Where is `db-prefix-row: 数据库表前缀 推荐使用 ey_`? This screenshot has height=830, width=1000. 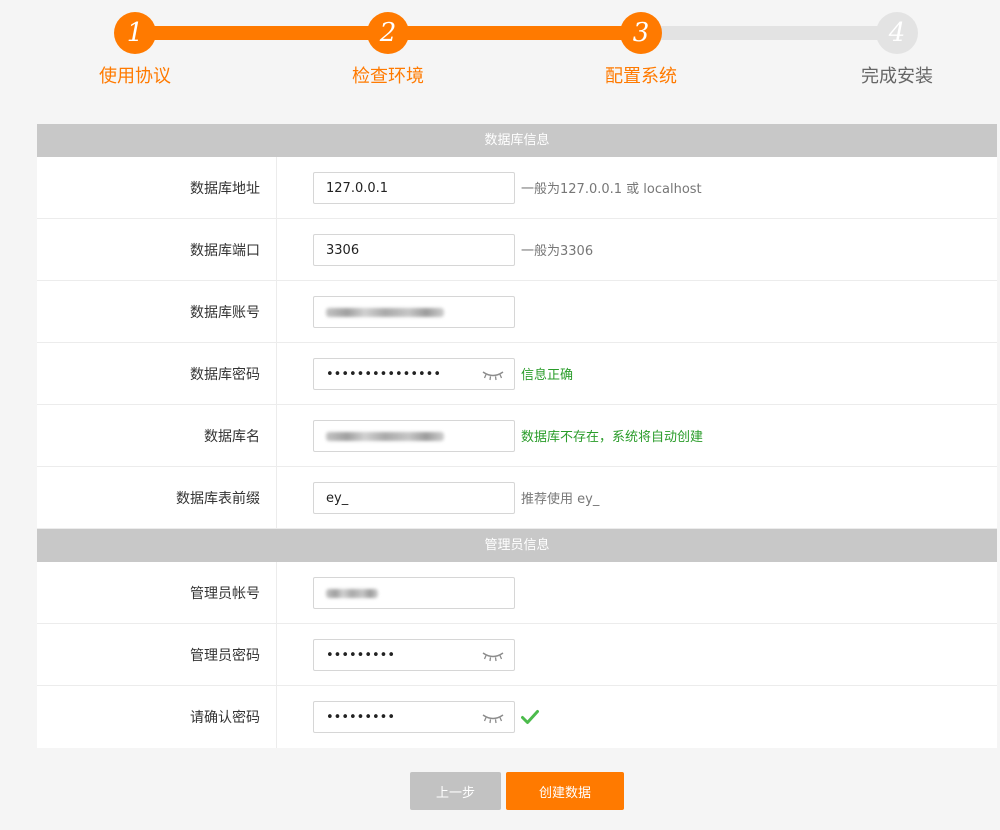
db-prefix-row: 数据库表前缀 推荐使用 ey_ is located at coordinates (517, 498).